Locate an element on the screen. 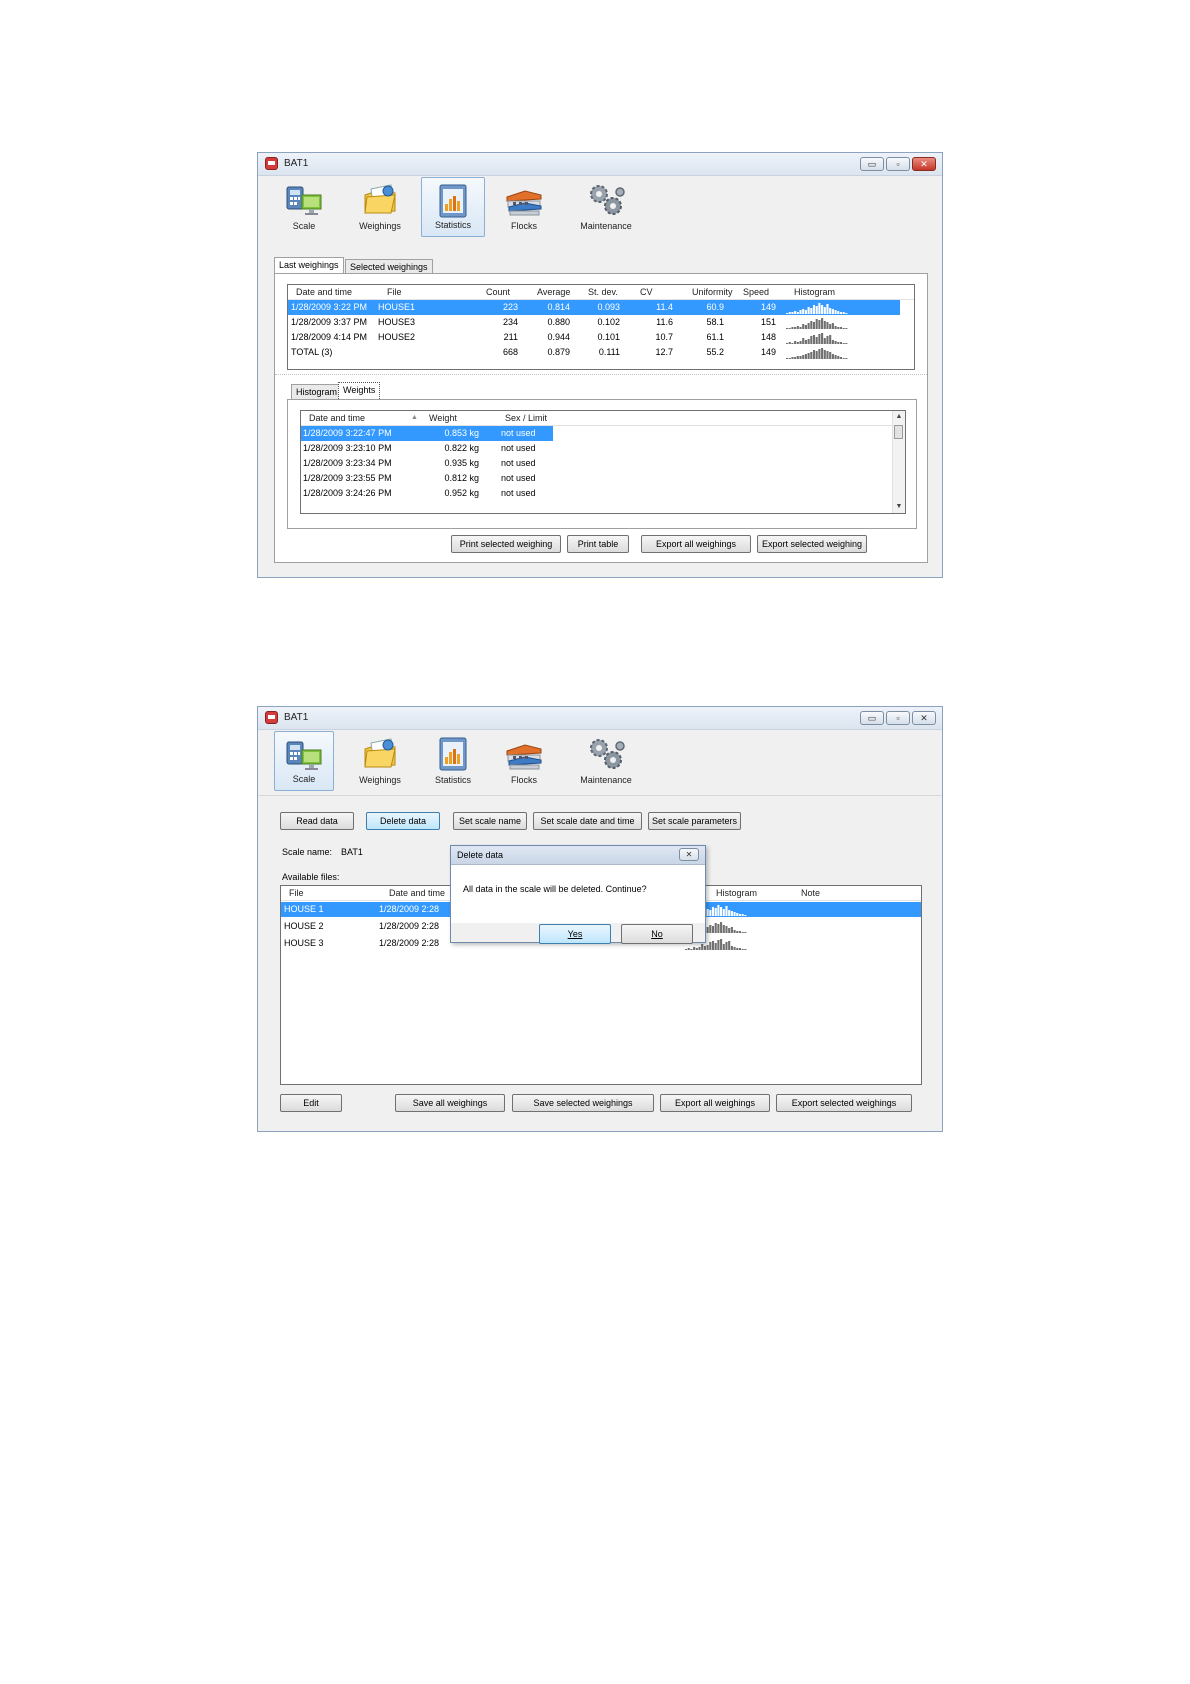 The width and height of the screenshot is (1190, 1684). set-scale-parameters-button: Set scale parameters is located at coordinates (694, 821).